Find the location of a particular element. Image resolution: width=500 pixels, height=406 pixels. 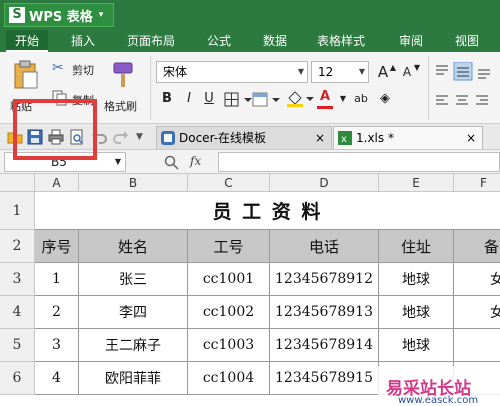

header-cell: 住址 is located at coordinates (416, 246).